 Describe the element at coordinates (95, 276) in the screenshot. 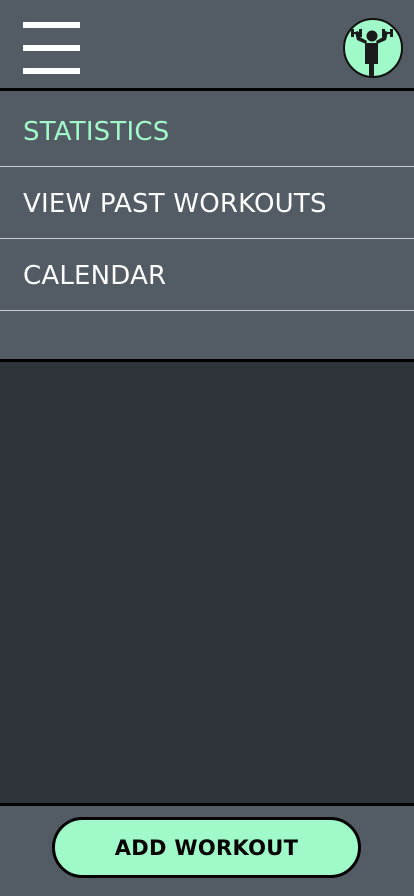

I see `menu-item-label: CALENDAR` at that location.